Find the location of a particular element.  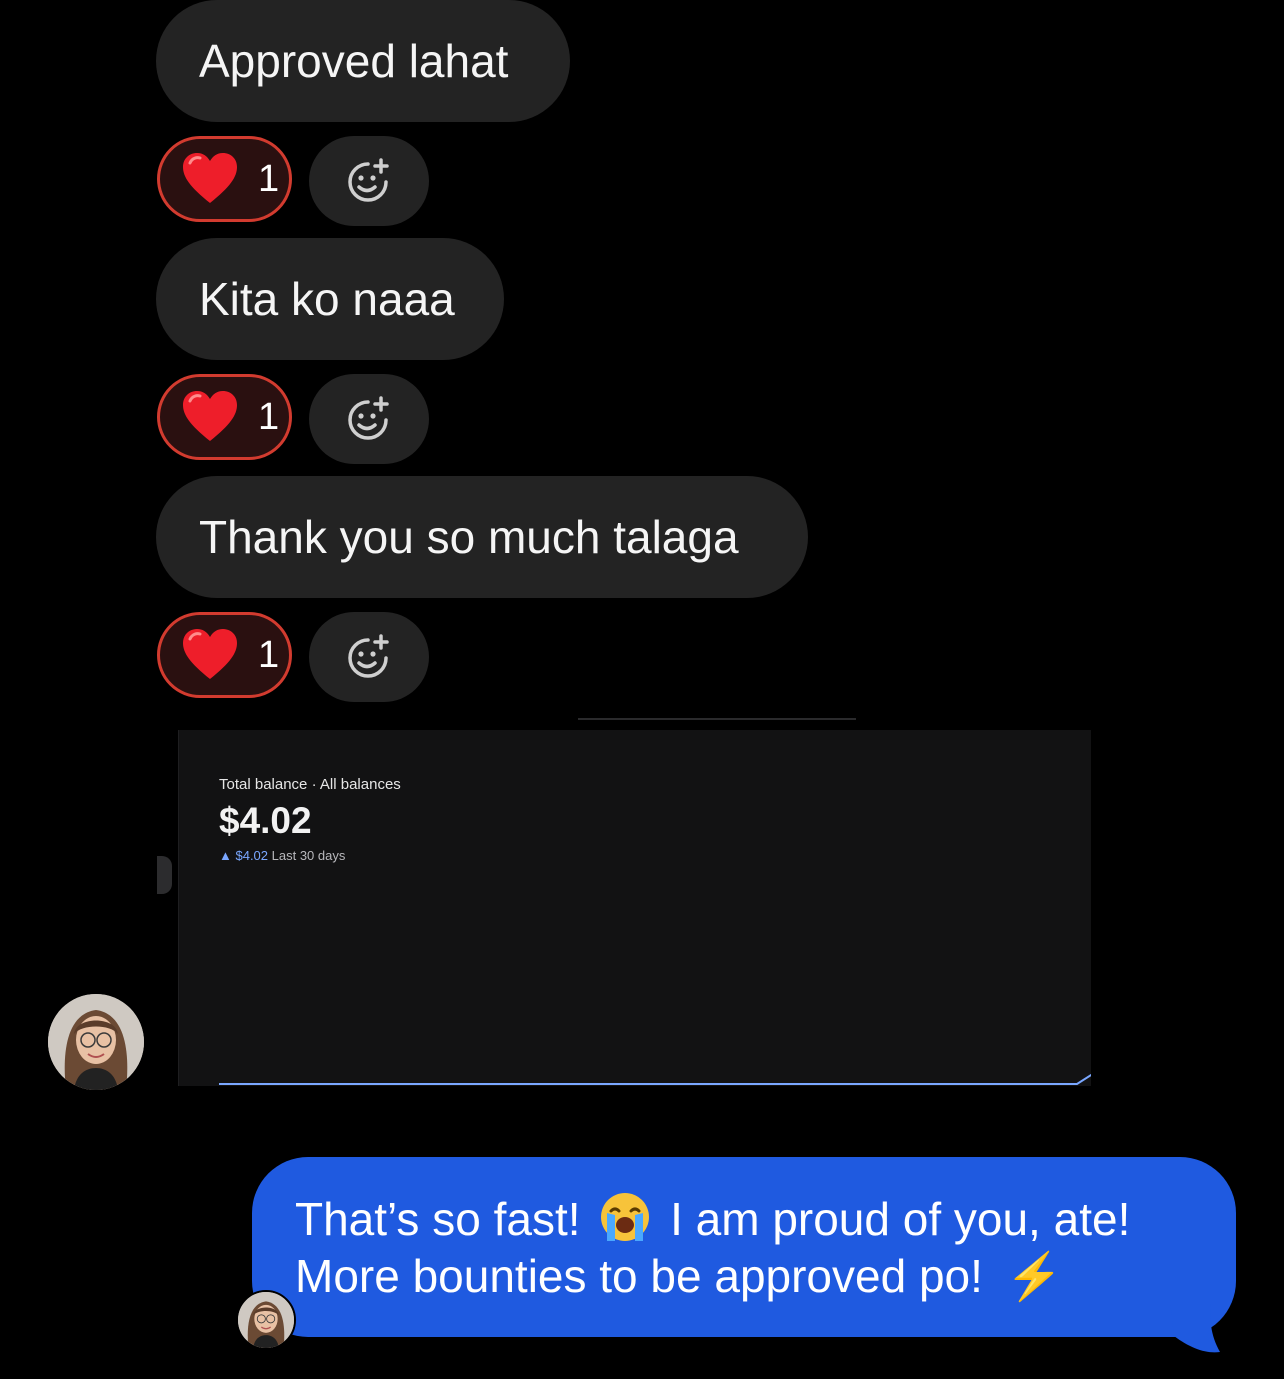

message-text: That’s so fast! is located at coordinates (438, 1219).